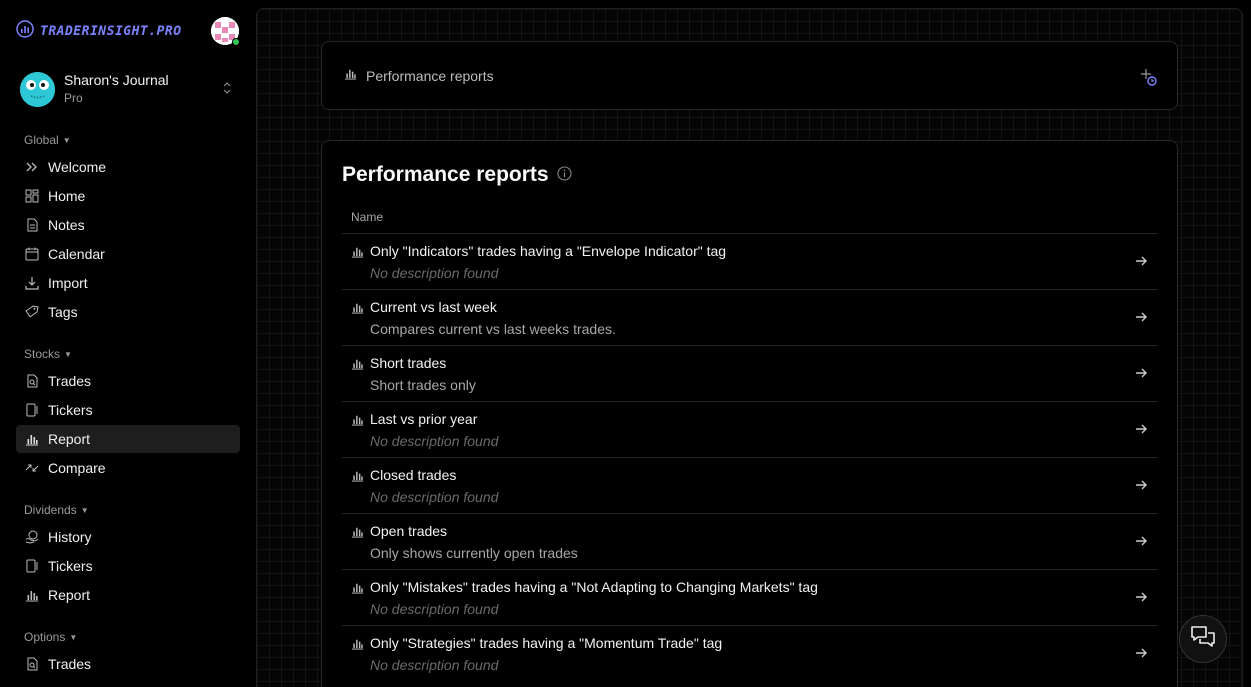 This screenshot has width=1251, height=687. I want to click on journal-switcher: Sharon's Journal Pro, so click(130, 89).